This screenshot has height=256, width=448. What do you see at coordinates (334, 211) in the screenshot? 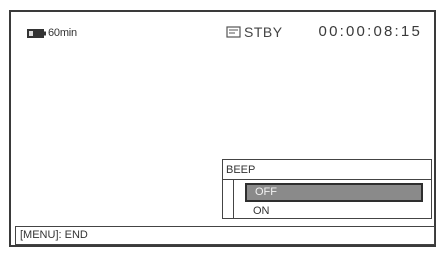
I see `menu-option-on: ON` at bounding box center [334, 211].